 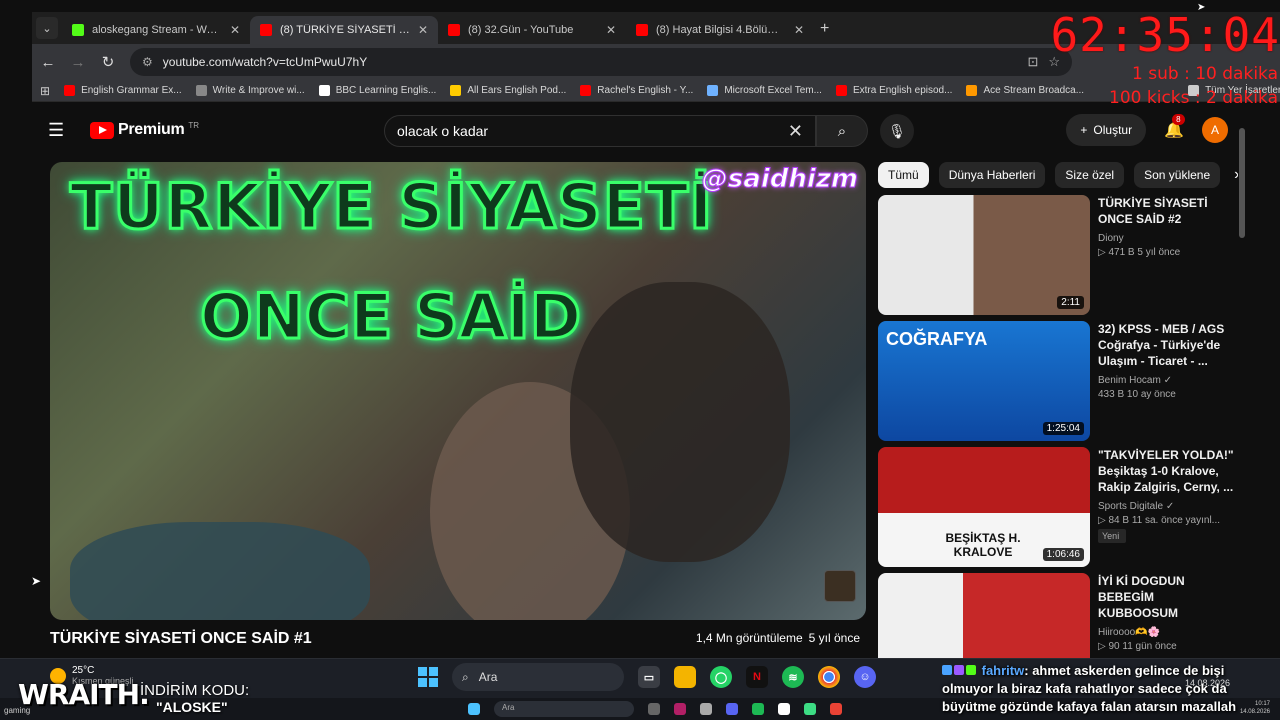 What do you see at coordinates (45, 91) in the screenshot?
I see `apps-icon: ⊞` at bounding box center [45, 91].